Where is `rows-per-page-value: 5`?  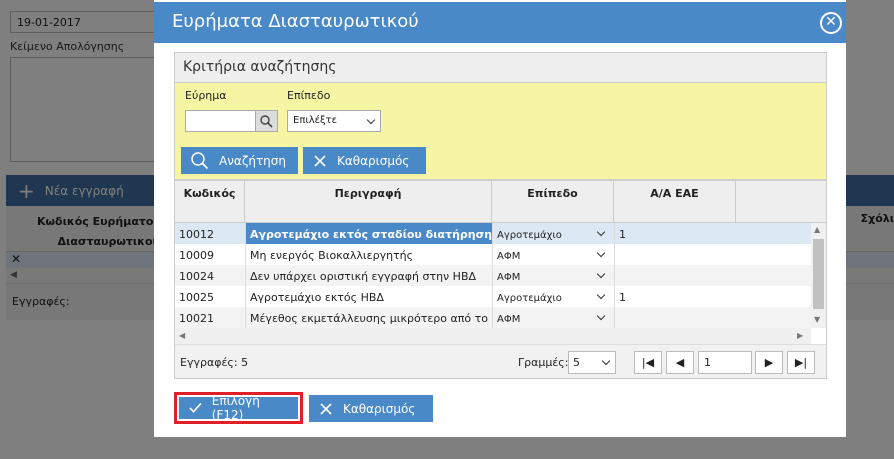
rows-per-page-value: 5 is located at coordinates (576, 362).